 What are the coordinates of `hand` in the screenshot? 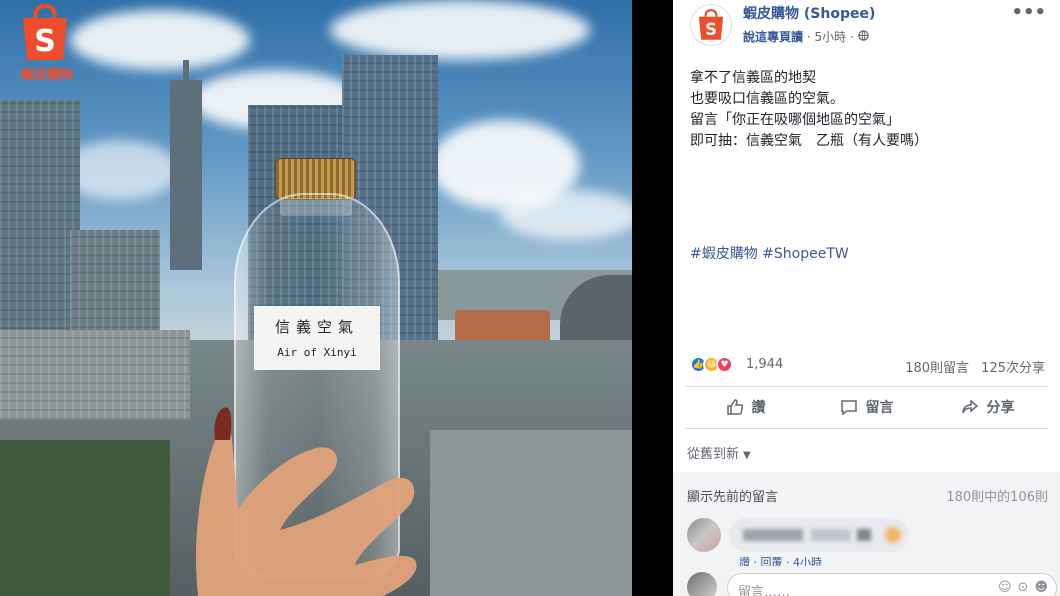 It's located at (306, 501).